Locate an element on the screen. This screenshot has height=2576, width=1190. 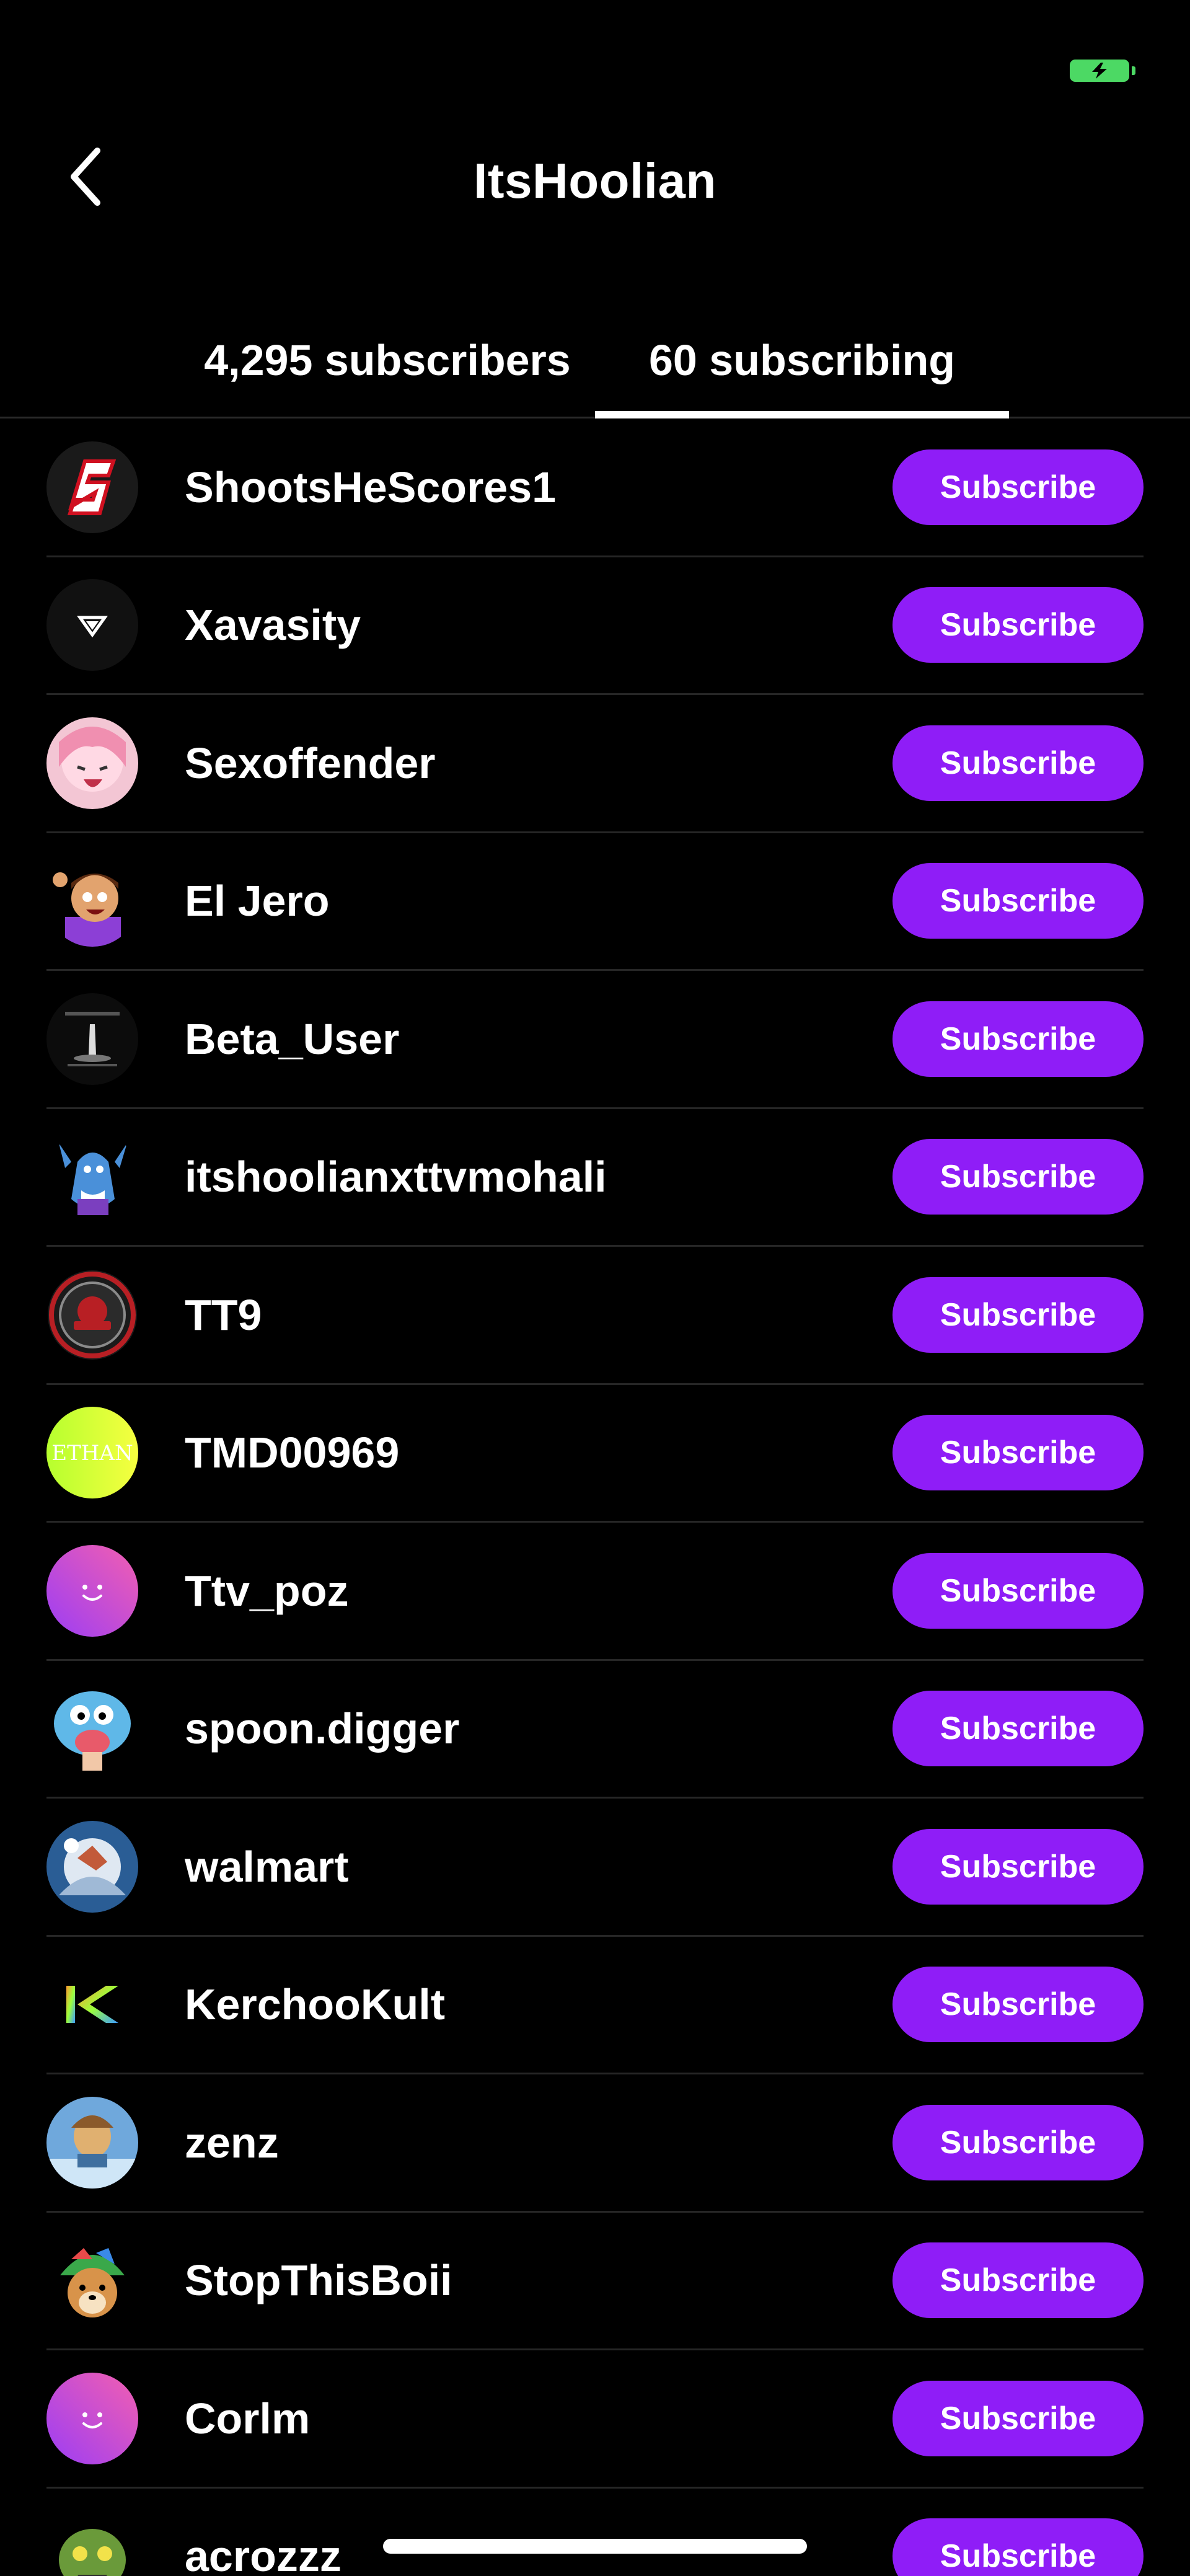
status-bar is located at coordinates (595, 59).